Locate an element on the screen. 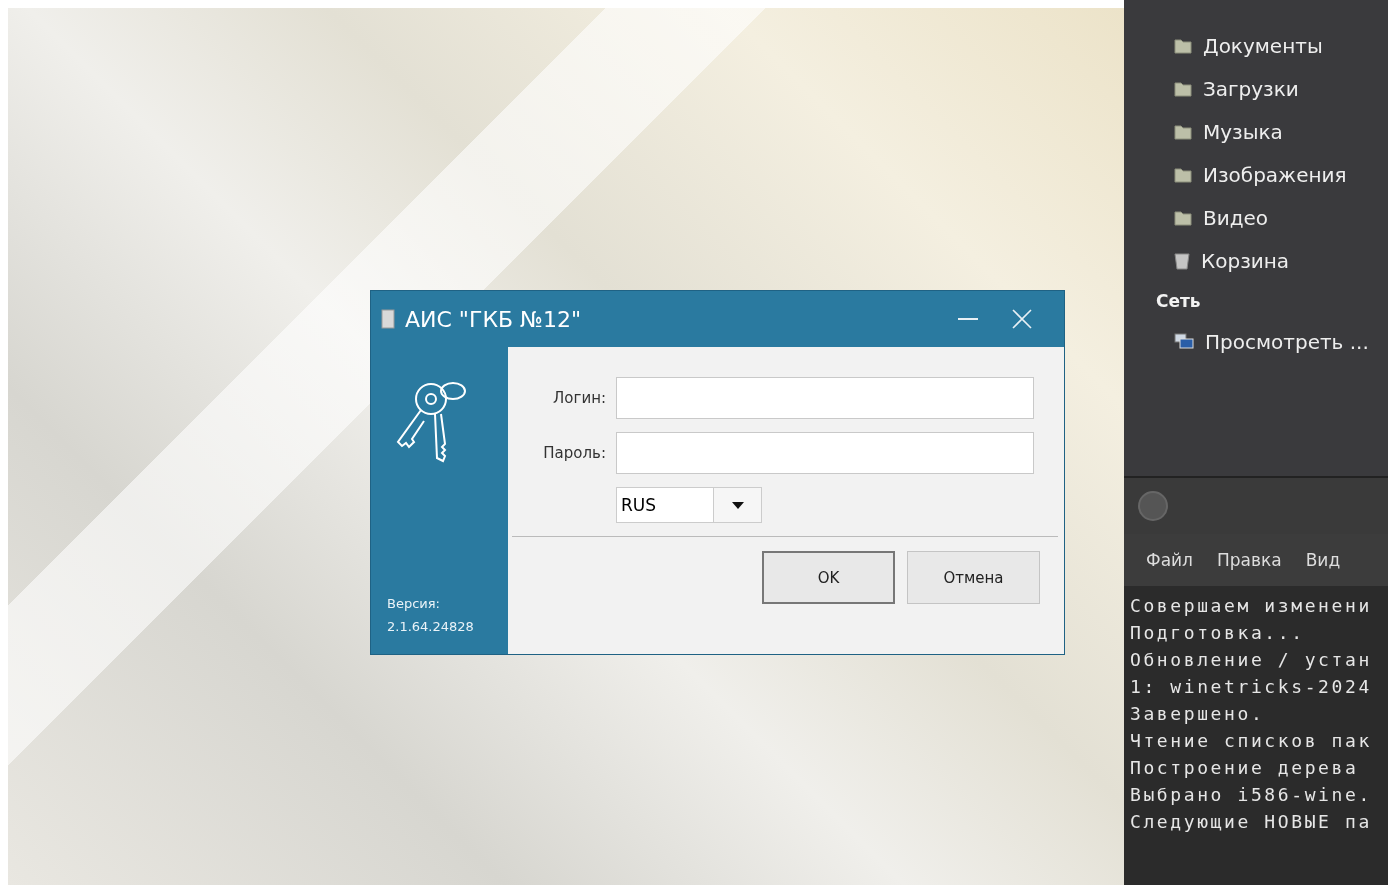 The image size is (1388, 885). terminal-line: 1: winetricks-2024 is located at coordinates (1251, 687).